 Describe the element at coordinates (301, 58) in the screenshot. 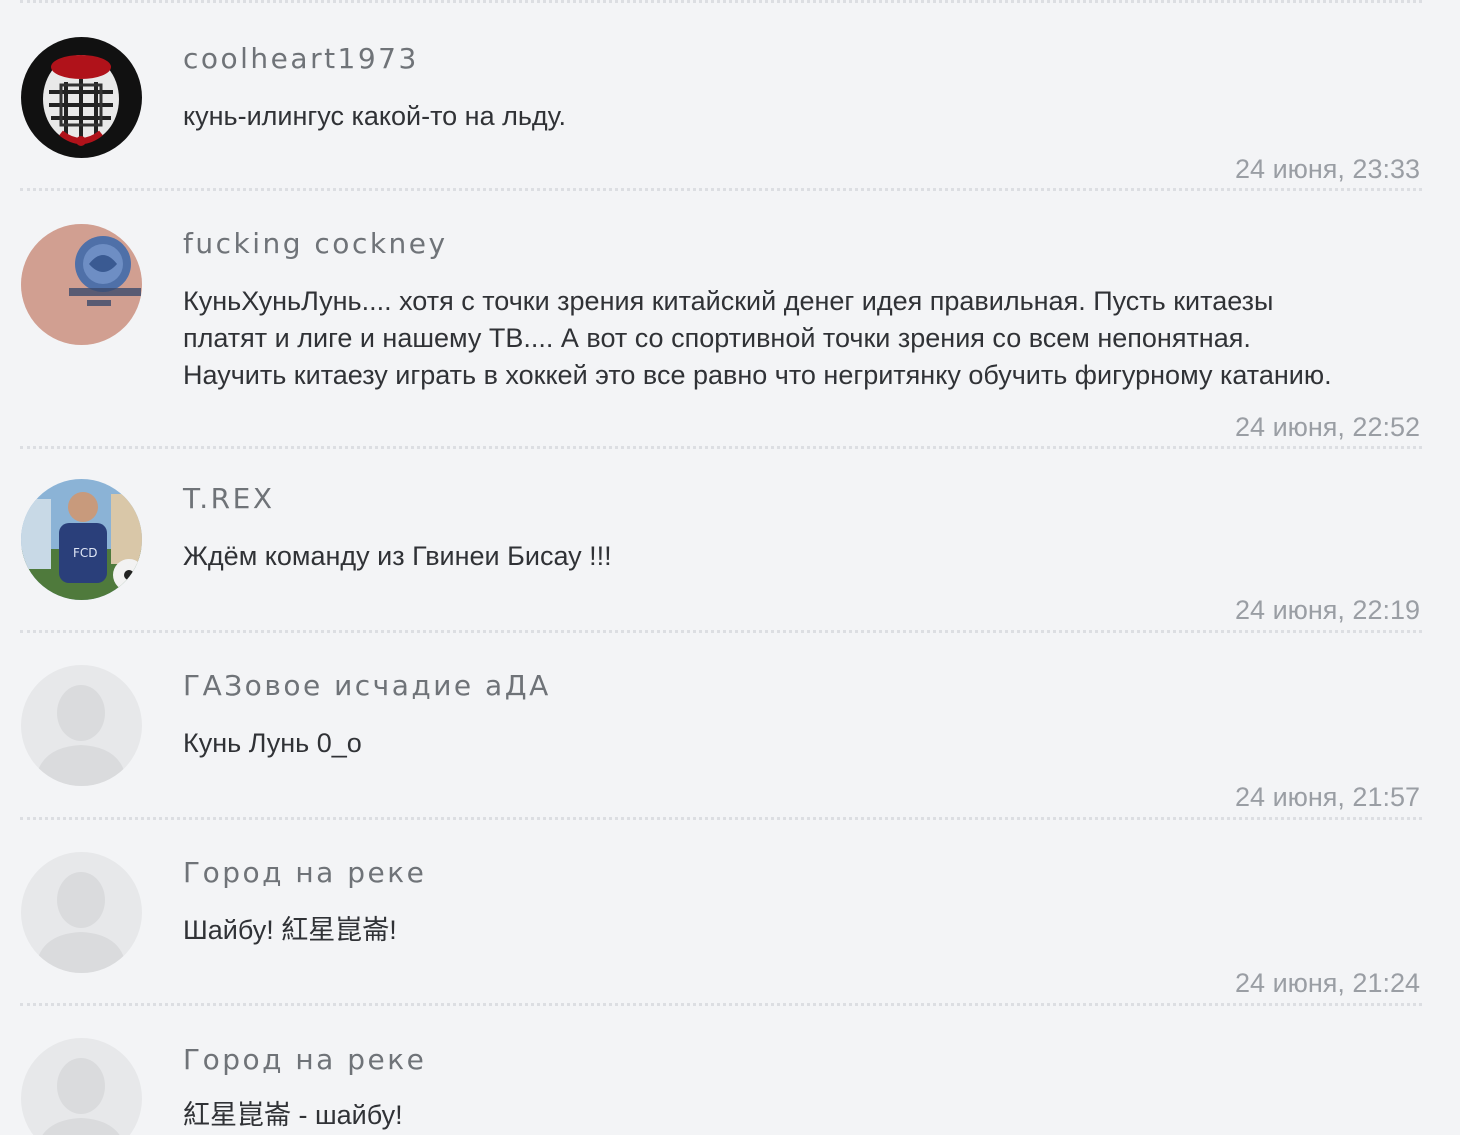

I see `comment-author: coolheart1973` at that location.